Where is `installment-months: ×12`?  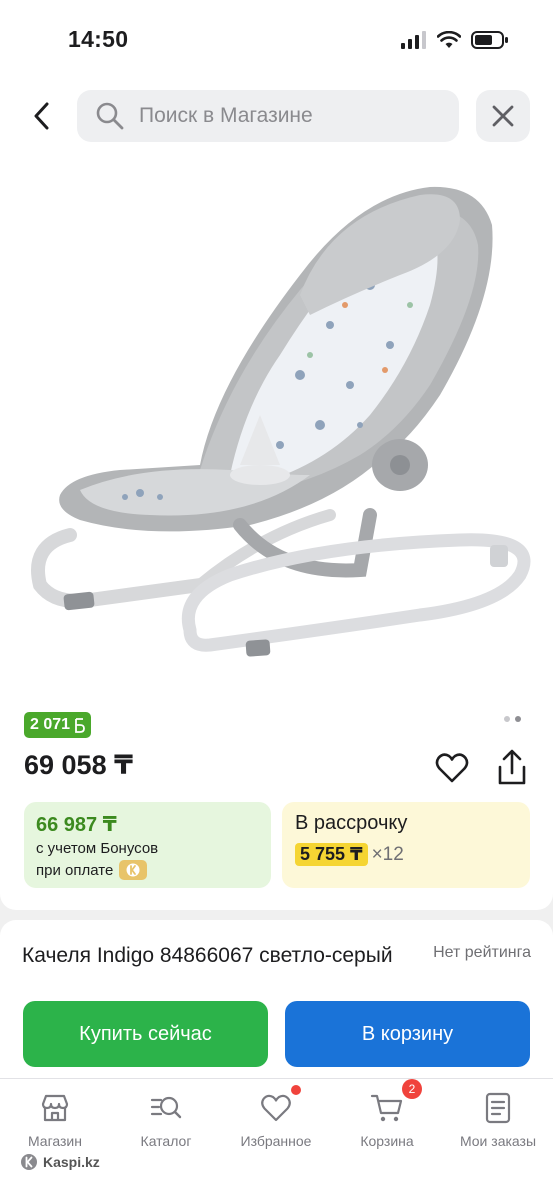 installment-months: ×12 is located at coordinates (387, 854).